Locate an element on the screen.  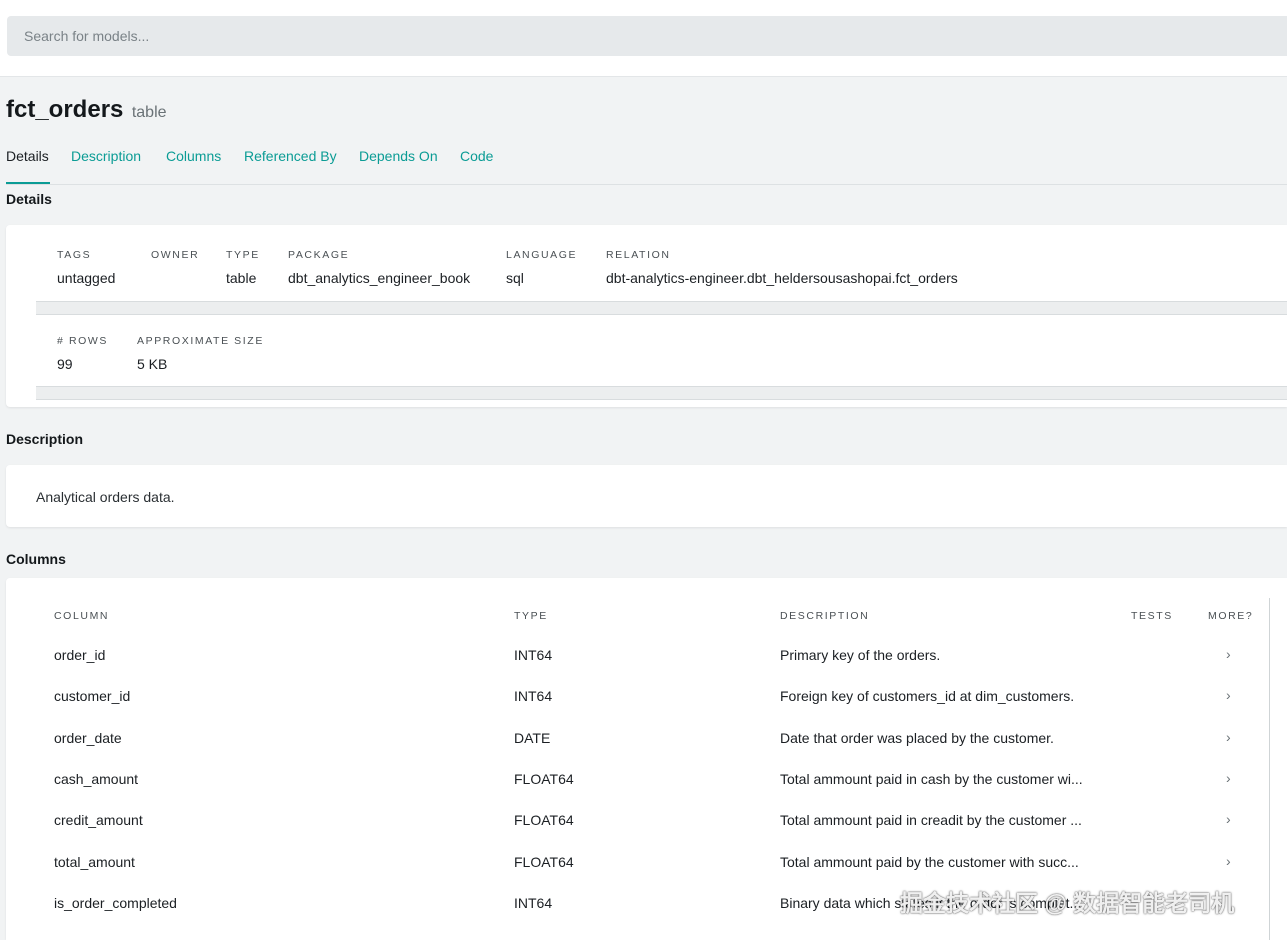
detail-tags-value: untagged is located at coordinates (86, 278).